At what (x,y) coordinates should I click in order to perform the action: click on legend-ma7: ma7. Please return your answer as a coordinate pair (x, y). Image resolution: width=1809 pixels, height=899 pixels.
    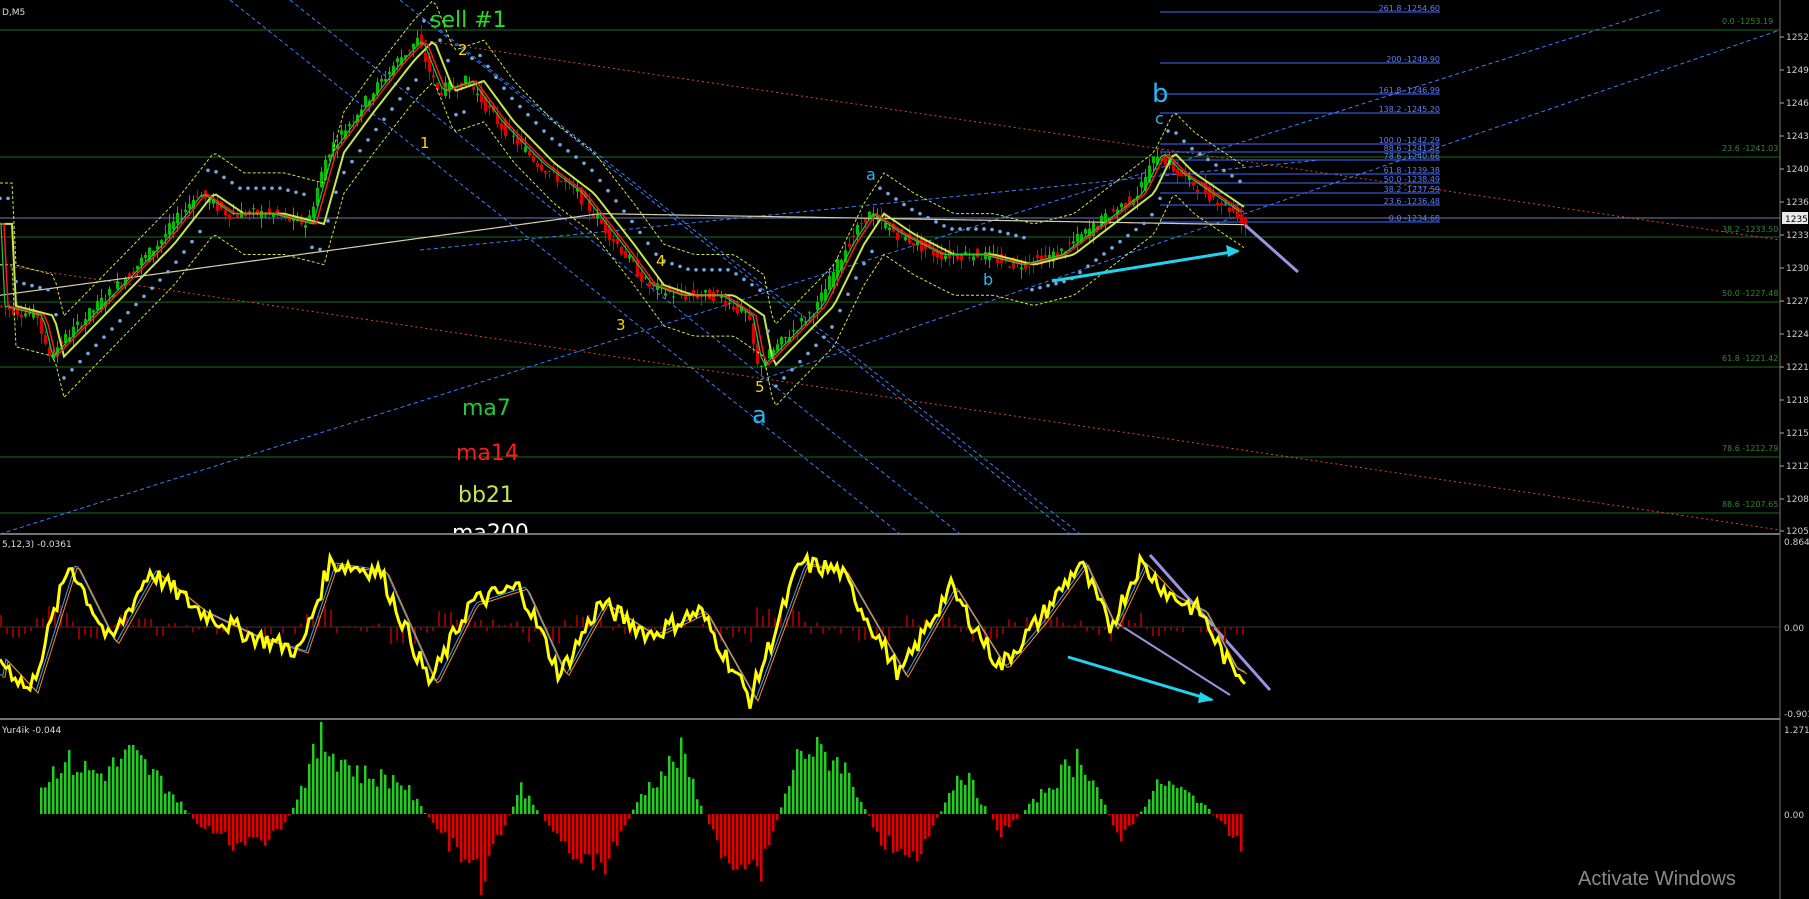
    Looking at the image, I should click on (486, 408).